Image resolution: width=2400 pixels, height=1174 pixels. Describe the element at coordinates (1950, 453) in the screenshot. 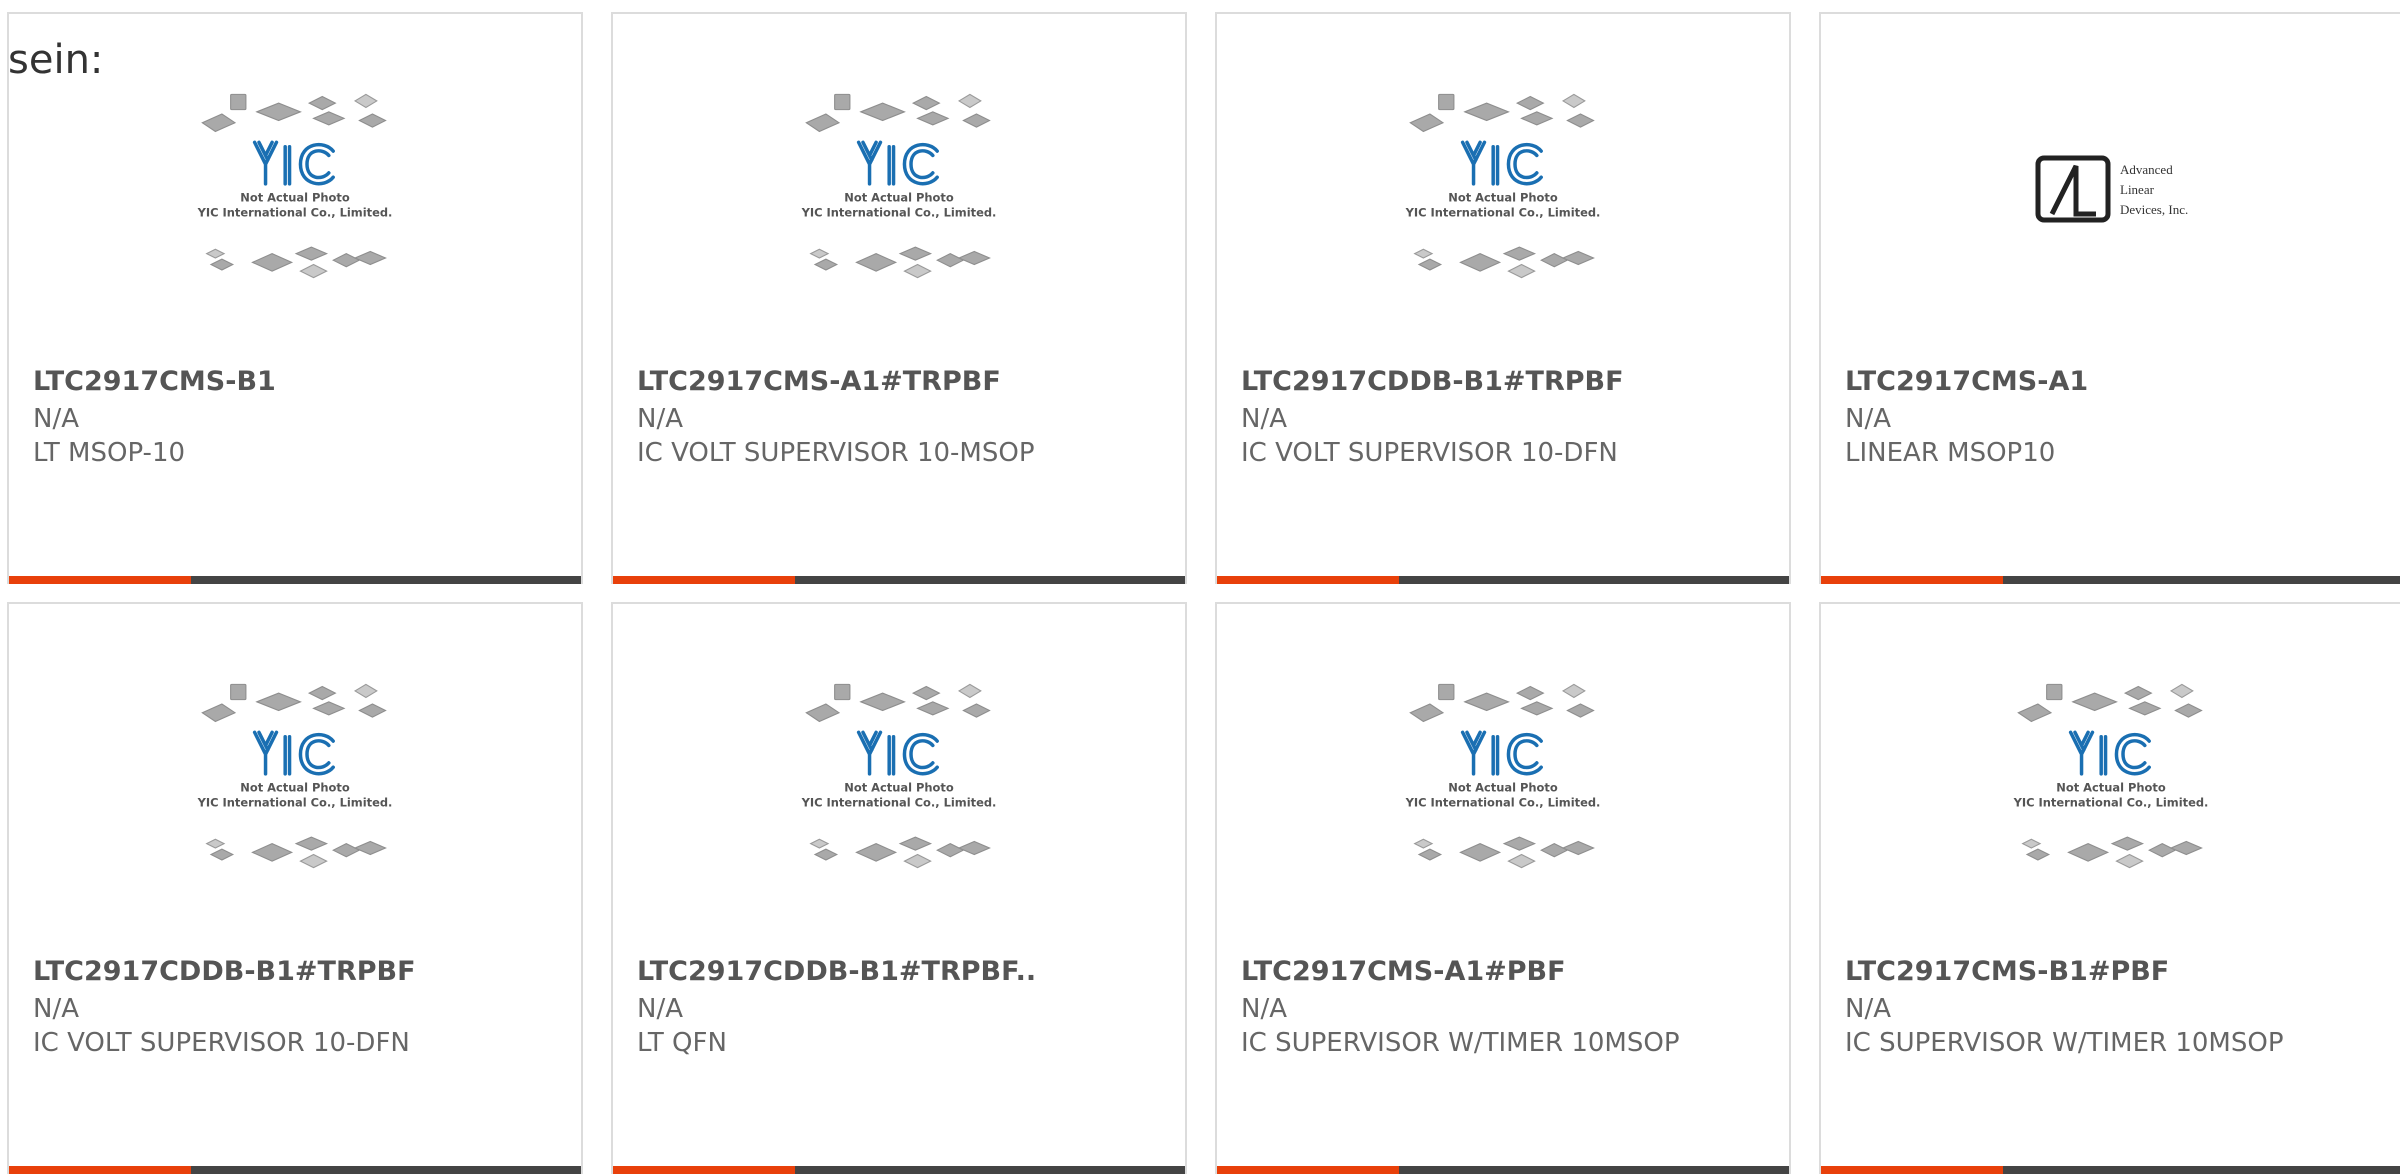

I see `product-description: LINEAR MSOP10` at that location.